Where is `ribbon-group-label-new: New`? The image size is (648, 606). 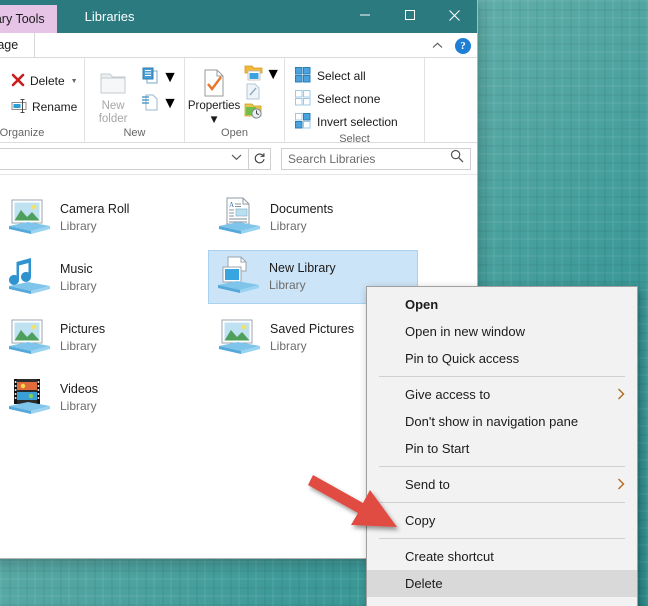 ribbon-group-label-new: New is located at coordinates (134, 133).